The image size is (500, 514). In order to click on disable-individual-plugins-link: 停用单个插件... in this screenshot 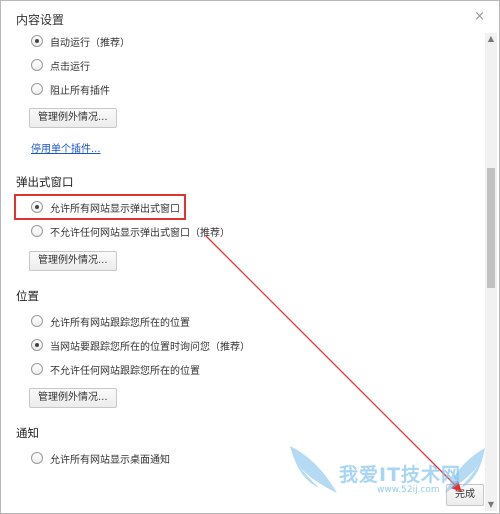, I will do `click(66, 147)`.